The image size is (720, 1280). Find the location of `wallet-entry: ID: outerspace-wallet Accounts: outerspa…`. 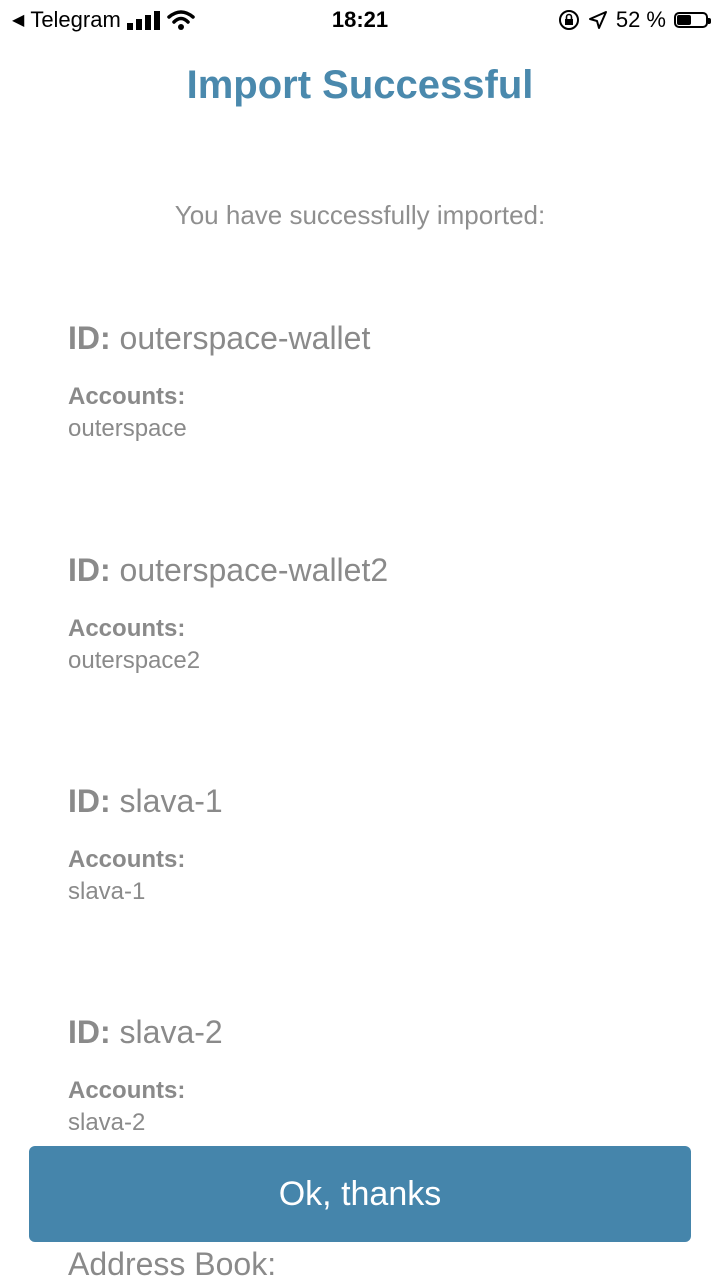

wallet-entry: ID: outerspace-wallet Accounts: outerspa… is located at coordinates (368, 381).